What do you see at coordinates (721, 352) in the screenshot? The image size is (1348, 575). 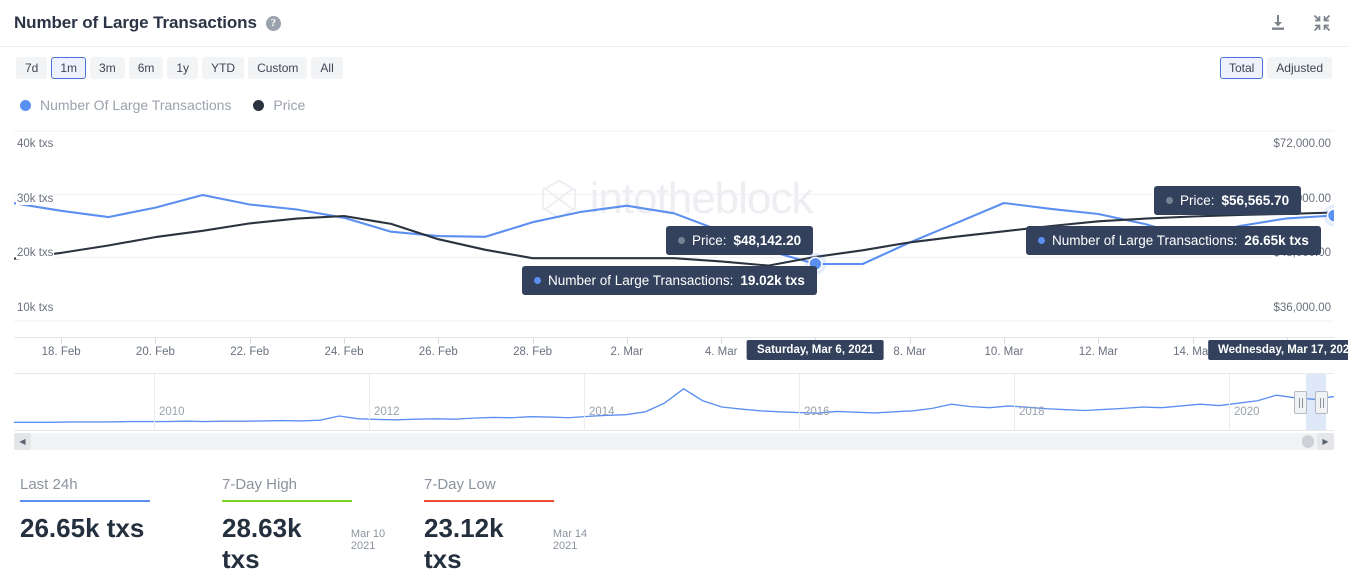 I see `x-axis-tick-label: 4. Mar` at bounding box center [721, 352].